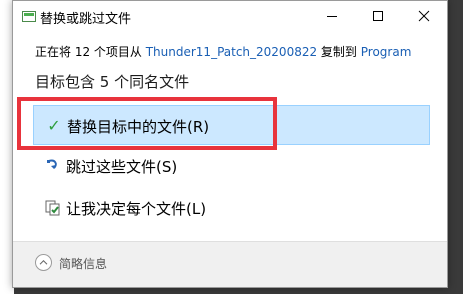  I want to click on file-copy-icon, so click(29, 16).